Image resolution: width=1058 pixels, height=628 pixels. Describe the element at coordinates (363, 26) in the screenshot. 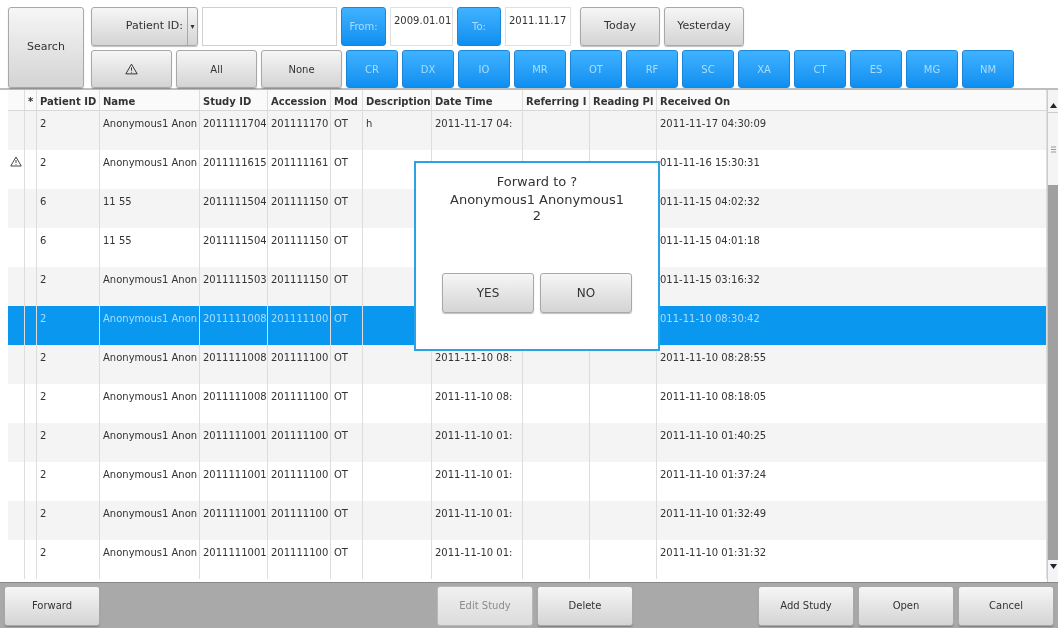

I see `from-label: From:` at that location.